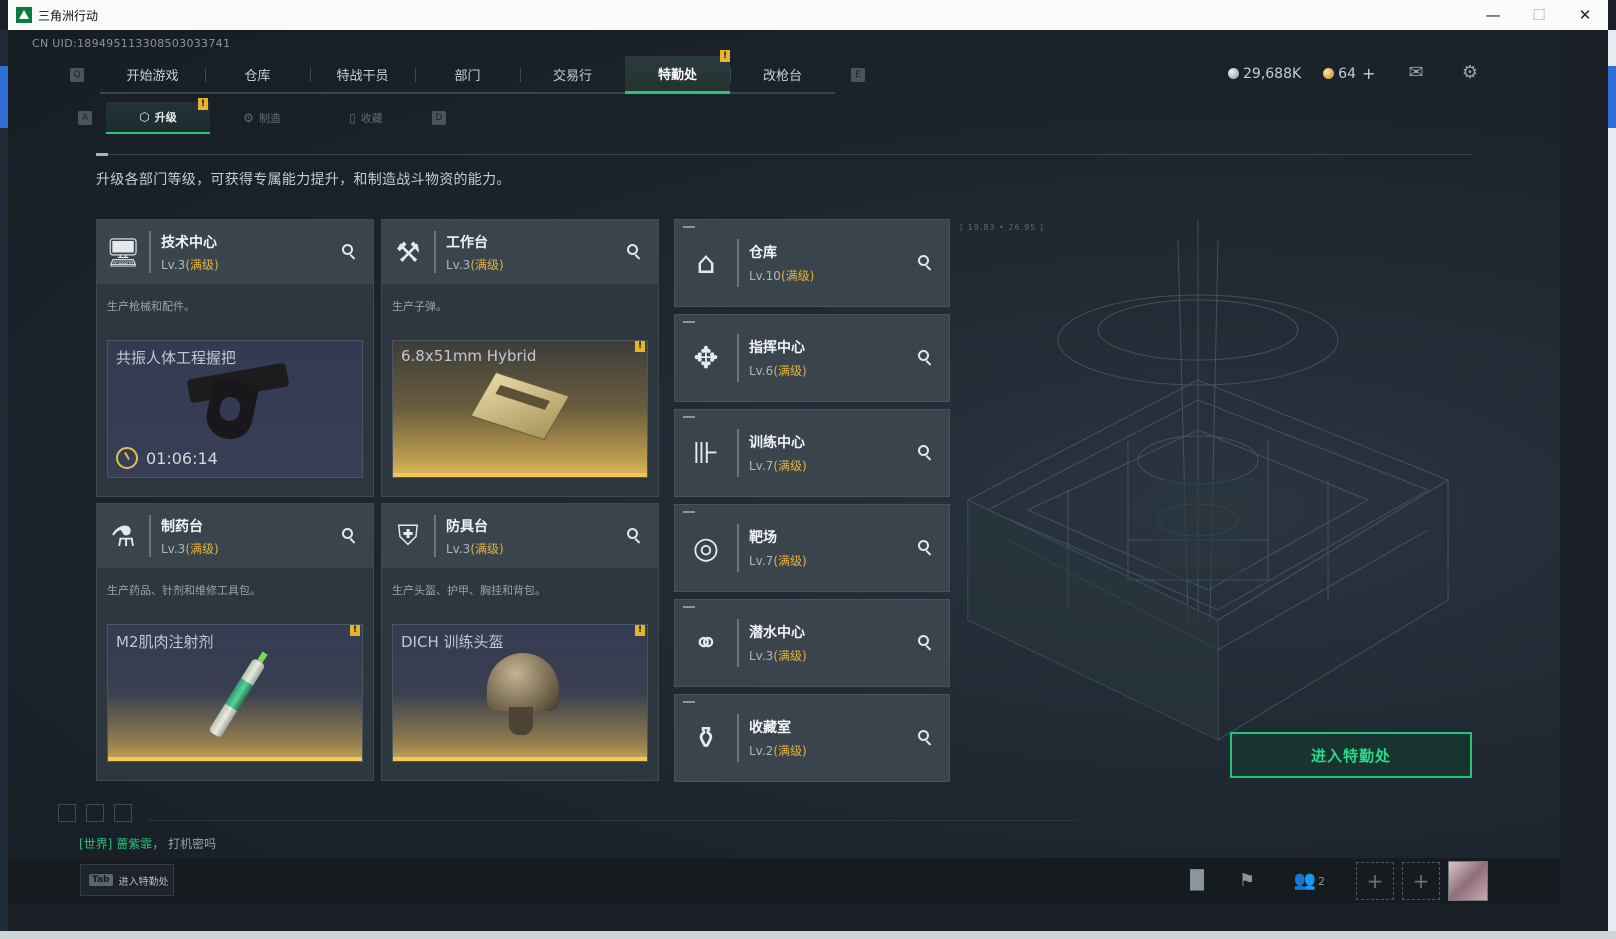 This screenshot has width=1616, height=939. I want to click on product-slot: 共振人体工程握把 01:06:14, so click(235, 409).